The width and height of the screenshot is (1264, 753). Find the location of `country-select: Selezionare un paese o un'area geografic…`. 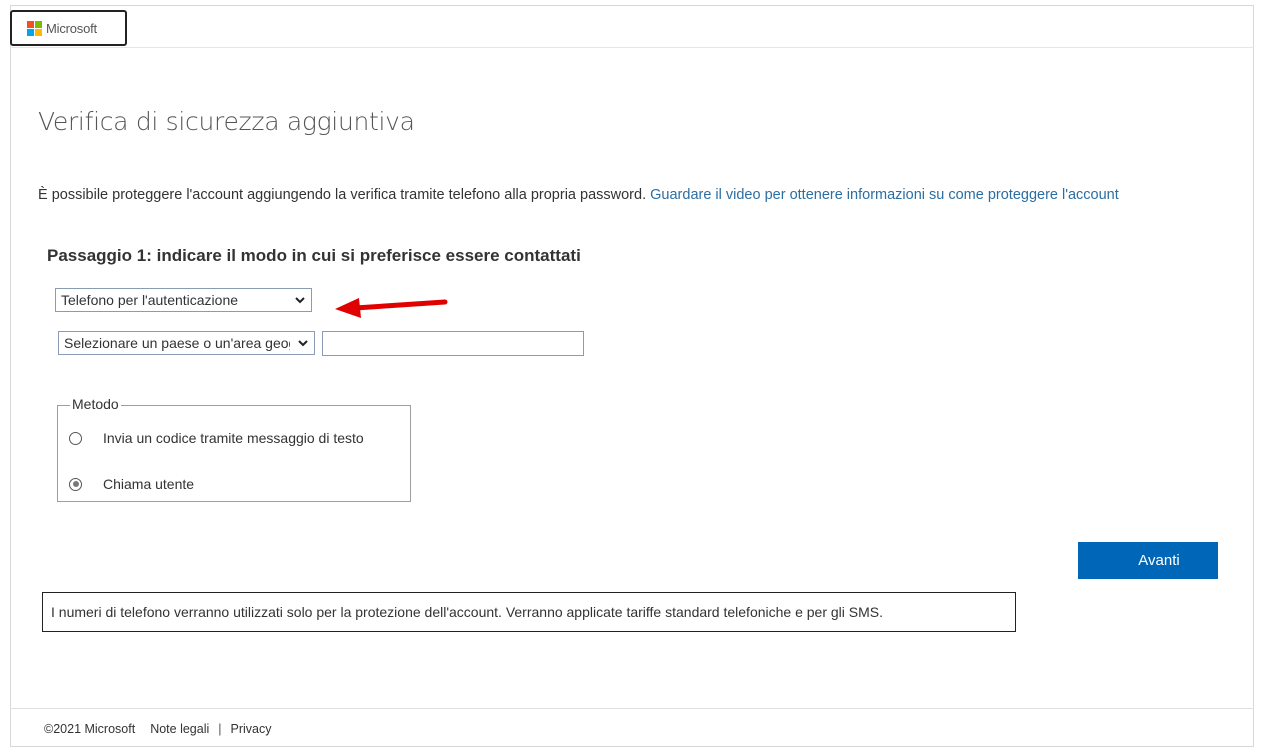

country-select: Selezionare un paese o un'area geografic… is located at coordinates (186, 343).